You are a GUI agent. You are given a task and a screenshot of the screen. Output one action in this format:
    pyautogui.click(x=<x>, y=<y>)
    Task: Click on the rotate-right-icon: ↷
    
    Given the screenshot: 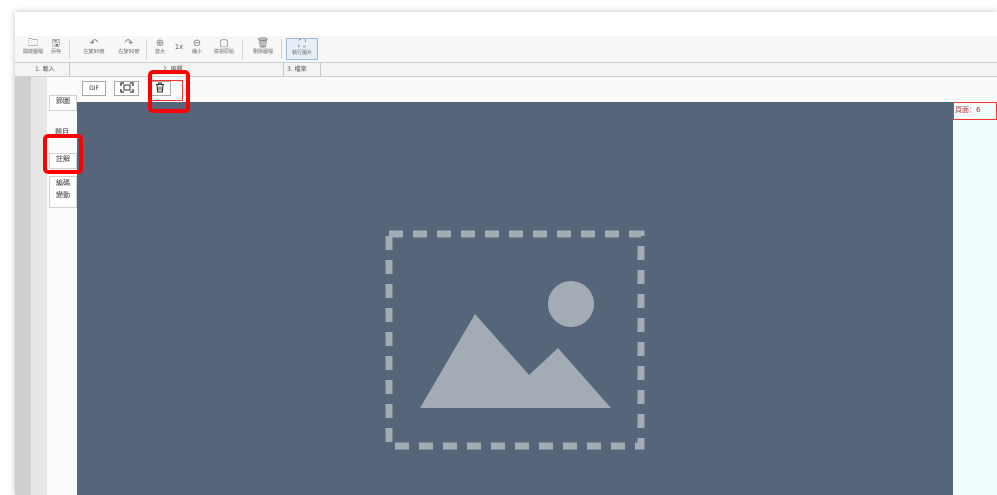 What is the action you would take?
    pyautogui.click(x=129, y=43)
    